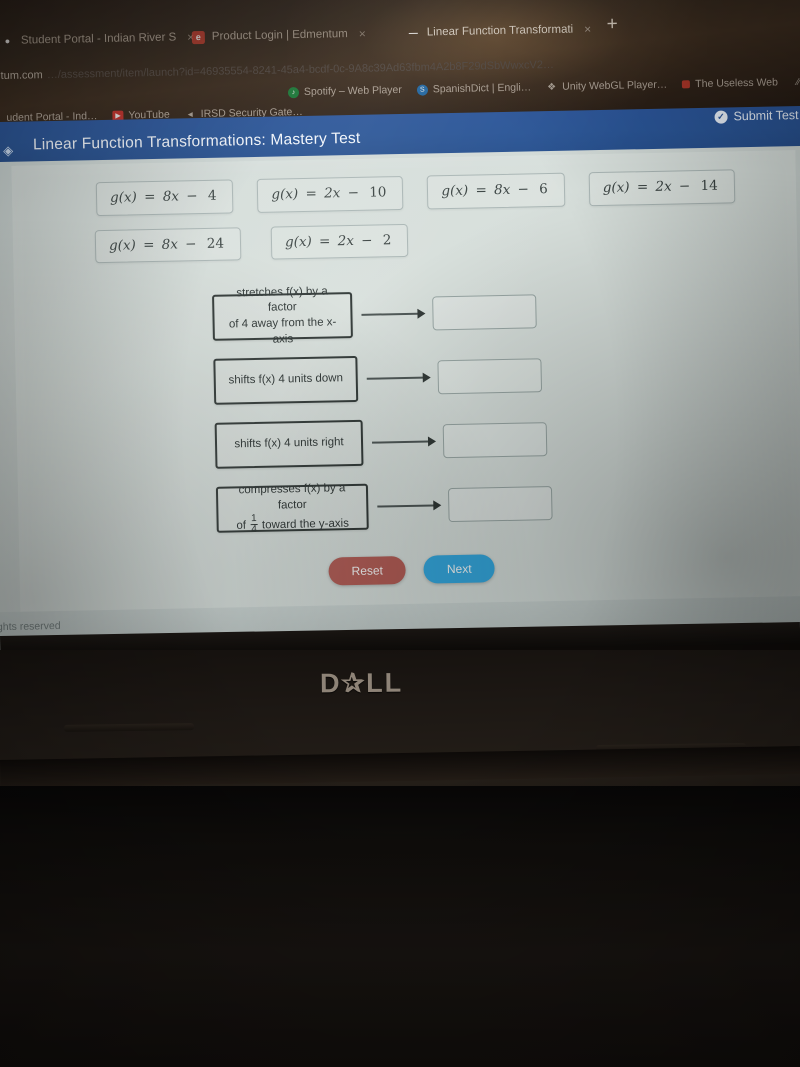 The width and height of the screenshot is (800, 1067). What do you see at coordinates (387, 239) in the screenshot?
I see `choice-const: 2` at bounding box center [387, 239].